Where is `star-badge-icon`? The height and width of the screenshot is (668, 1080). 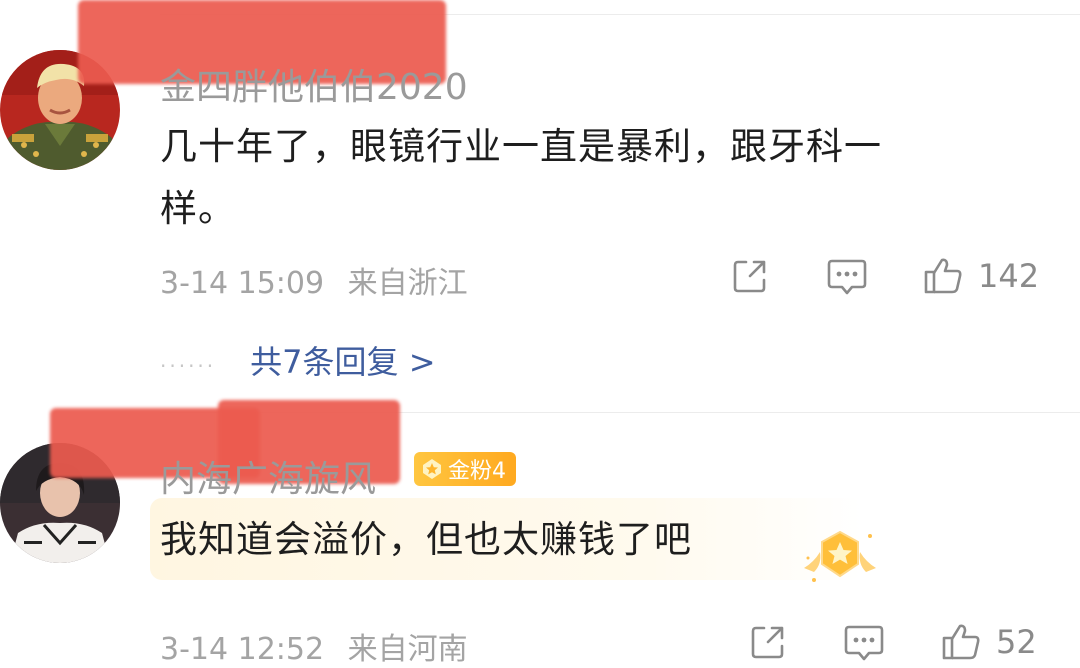 star-badge-icon is located at coordinates (432, 469).